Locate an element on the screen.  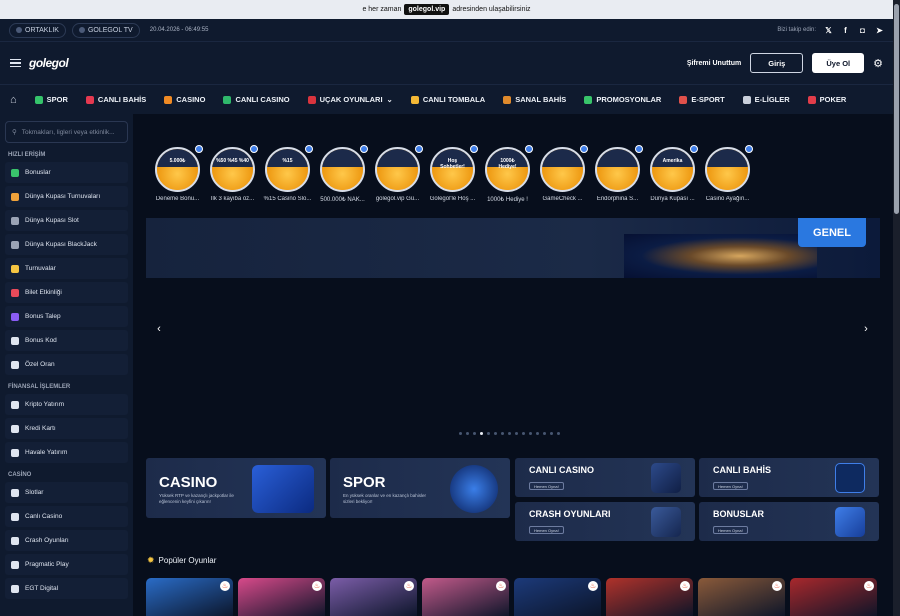
partner-chip: ORTAKLIK is located at coordinates (37, 30).